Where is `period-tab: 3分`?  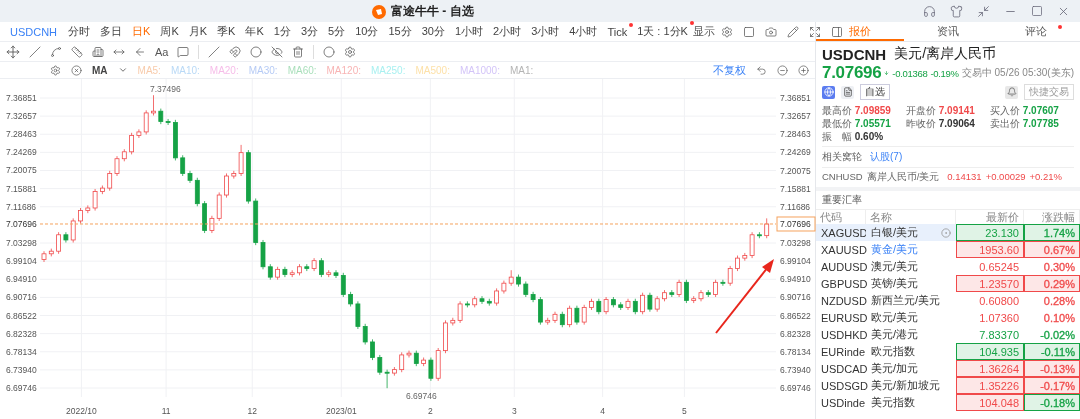
period-tab: 3分 is located at coordinates (309, 31).